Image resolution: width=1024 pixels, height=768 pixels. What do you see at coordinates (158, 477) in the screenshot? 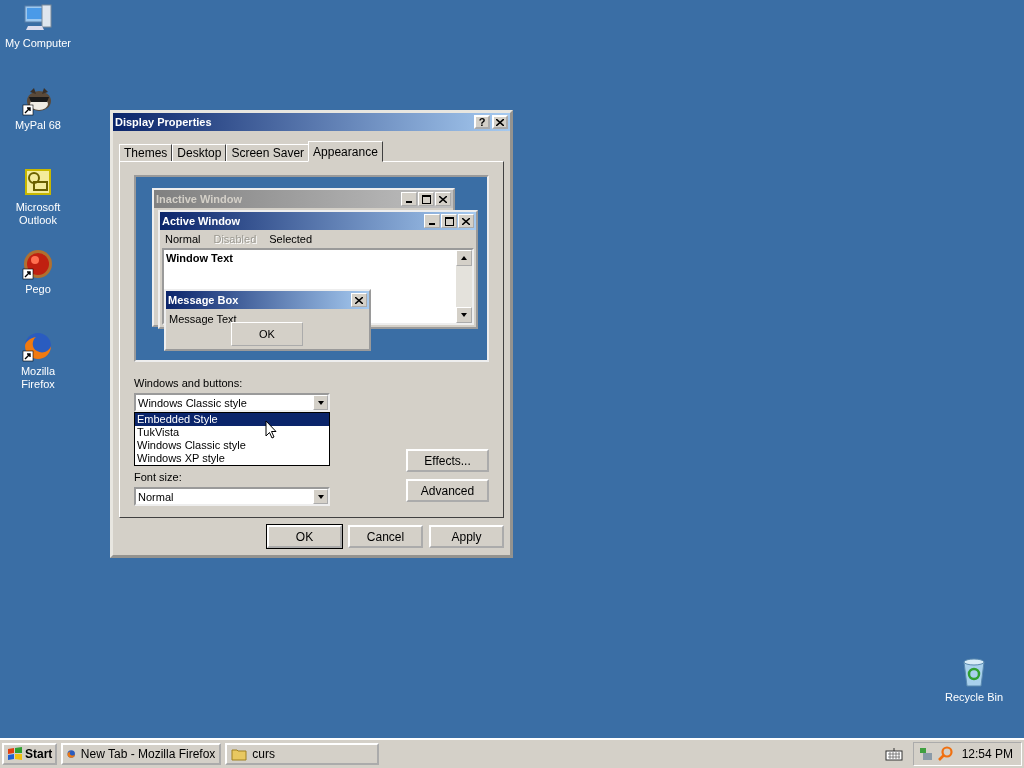
I see `field-label: Font size:` at bounding box center [158, 477].